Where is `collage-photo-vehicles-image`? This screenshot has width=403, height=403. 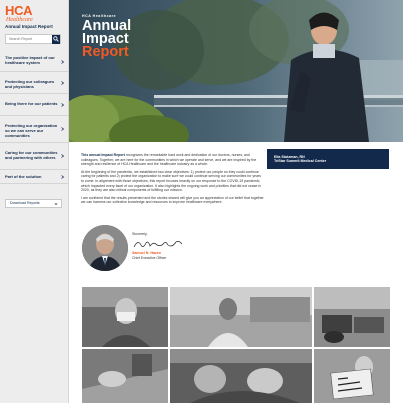 collage-photo-vehicles-image is located at coordinates (352, 317).